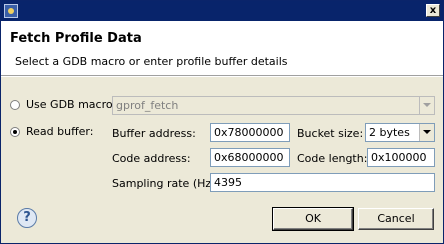 The height and width of the screenshot is (244, 444). What do you see at coordinates (433, 10) in the screenshot?
I see `close-button: x` at bounding box center [433, 10].